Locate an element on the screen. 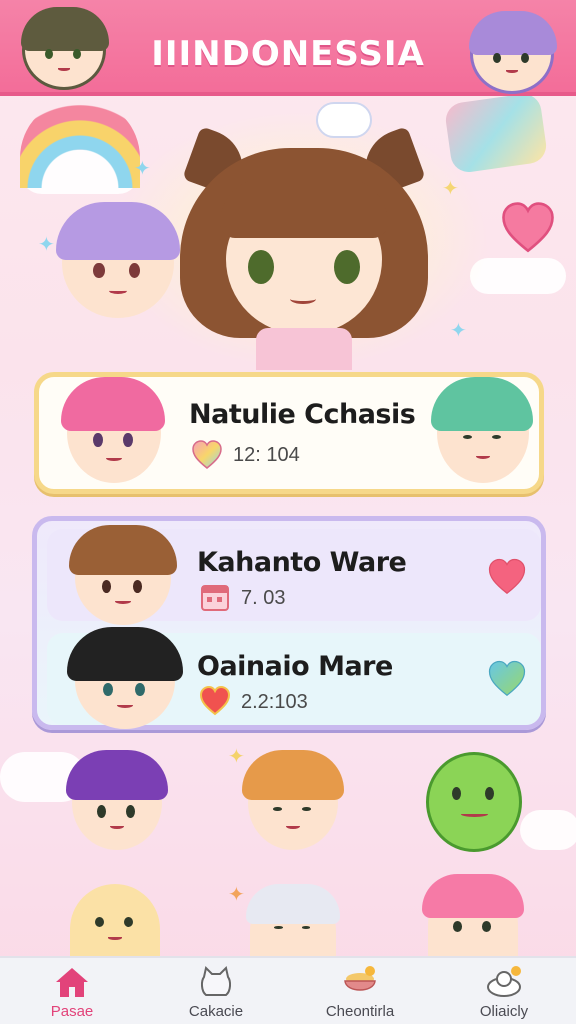 The height and width of the screenshot is (1024, 576). card-stat: 12: 104 is located at coordinates (266, 455).